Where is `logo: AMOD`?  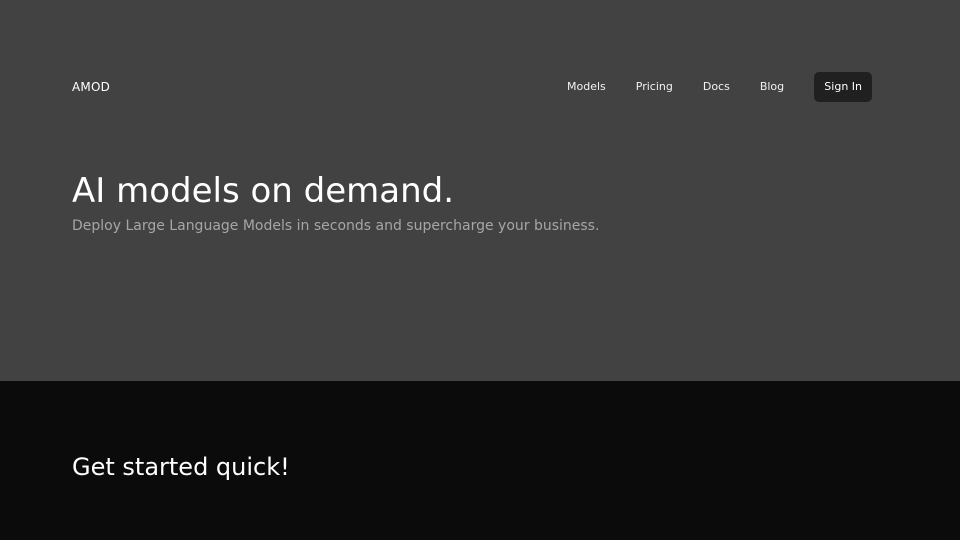 logo: AMOD is located at coordinates (91, 87).